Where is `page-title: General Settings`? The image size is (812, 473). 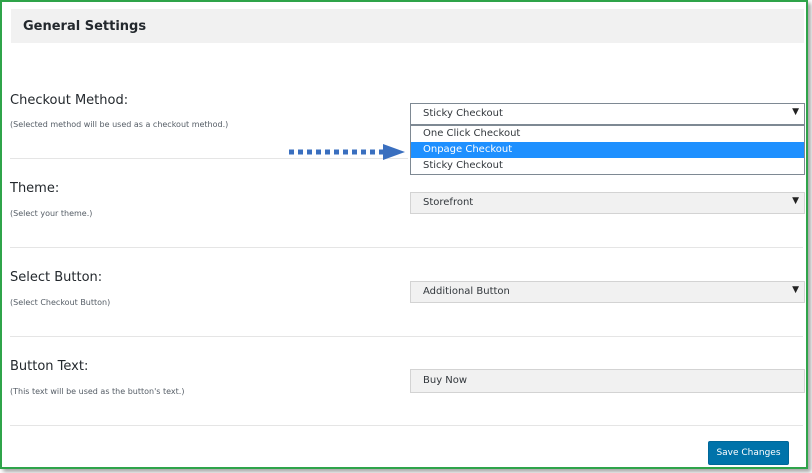 page-title: General Settings is located at coordinates (85, 26).